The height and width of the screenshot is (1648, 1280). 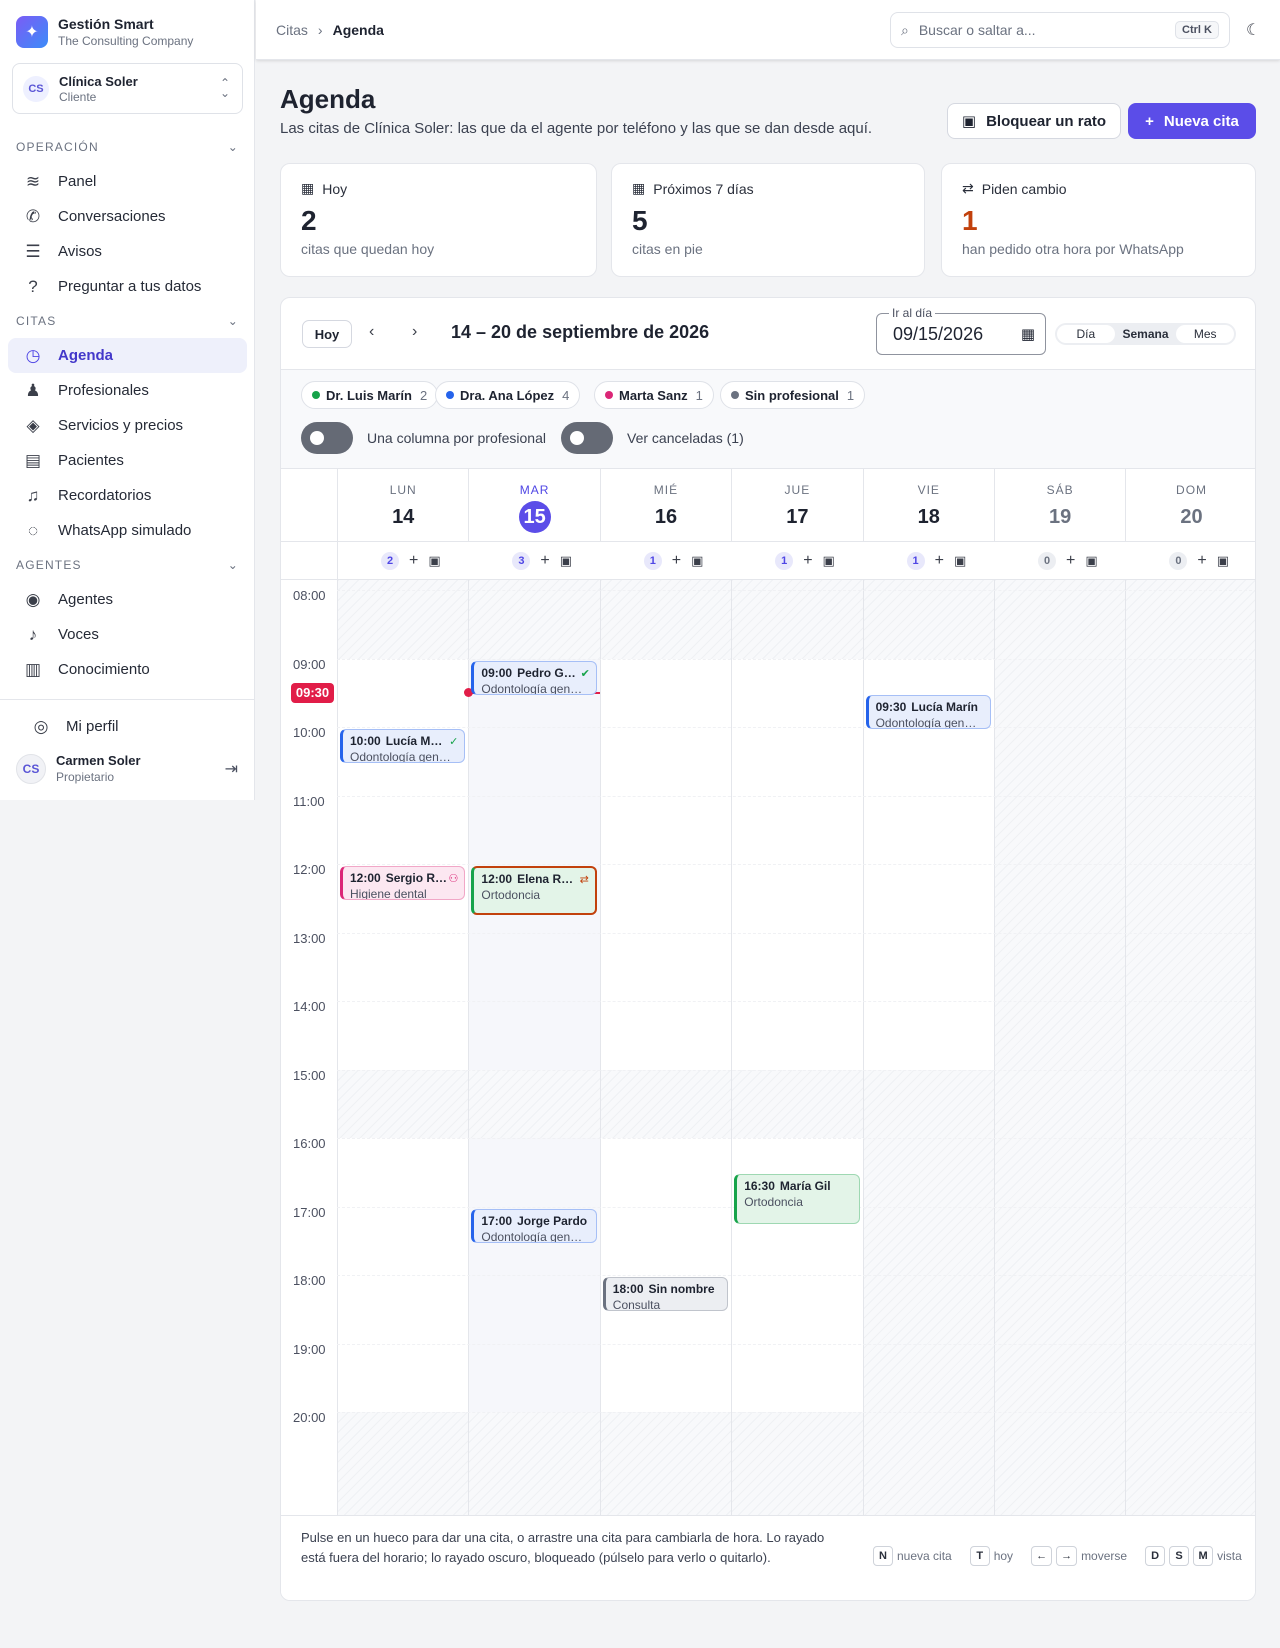 I want to click on day-header-20: DOM 20, so click(x=1190, y=505).